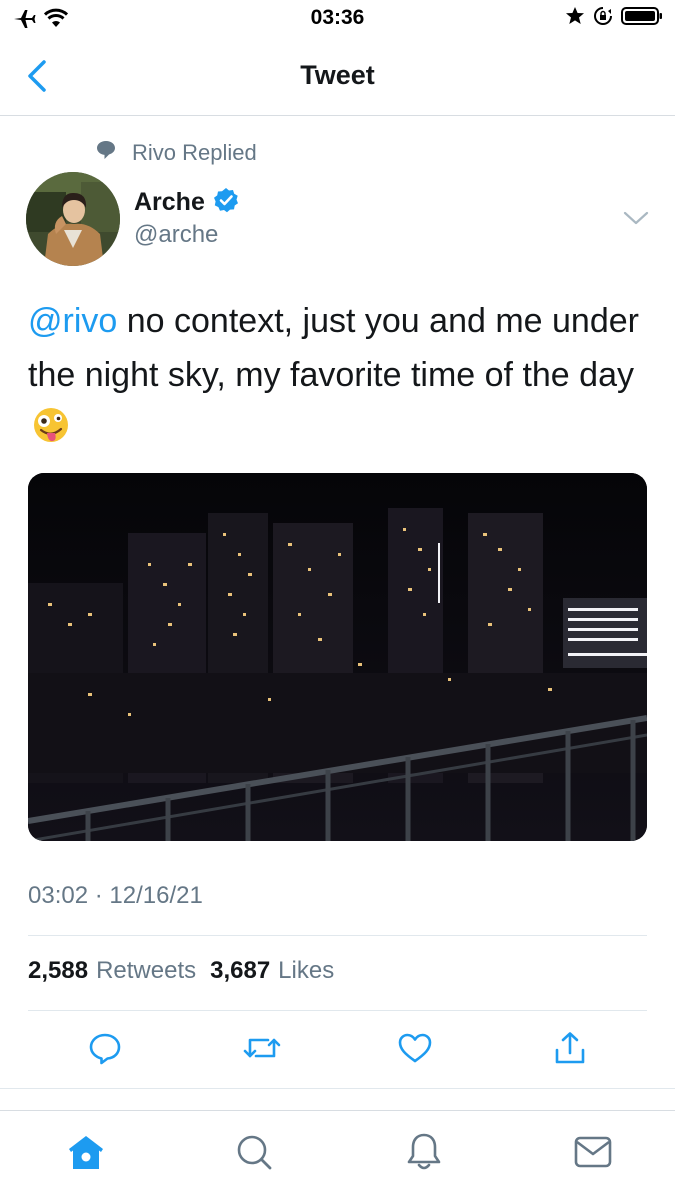 This screenshot has width=675, height=1200. I want to click on retweet-button, so click(262, 1050).